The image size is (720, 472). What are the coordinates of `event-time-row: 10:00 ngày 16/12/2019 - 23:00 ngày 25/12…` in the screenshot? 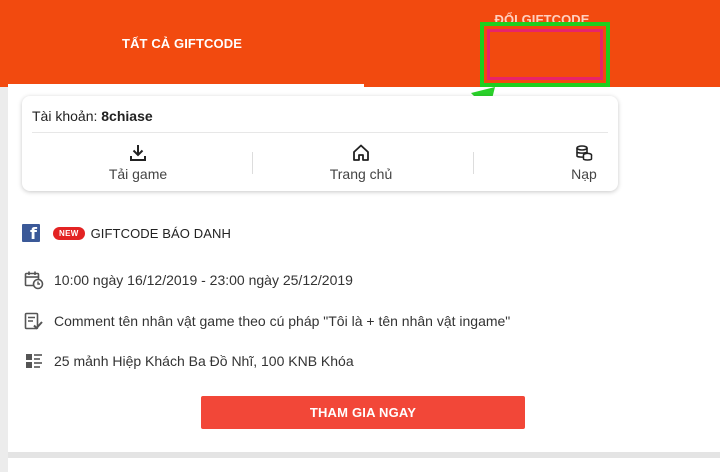 It's located at (188, 280).